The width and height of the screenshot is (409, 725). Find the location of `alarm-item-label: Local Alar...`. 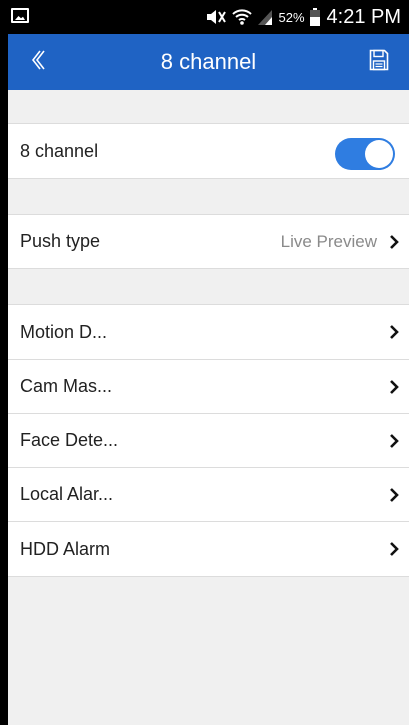

alarm-item-label: Local Alar... is located at coordinates (67, 494).